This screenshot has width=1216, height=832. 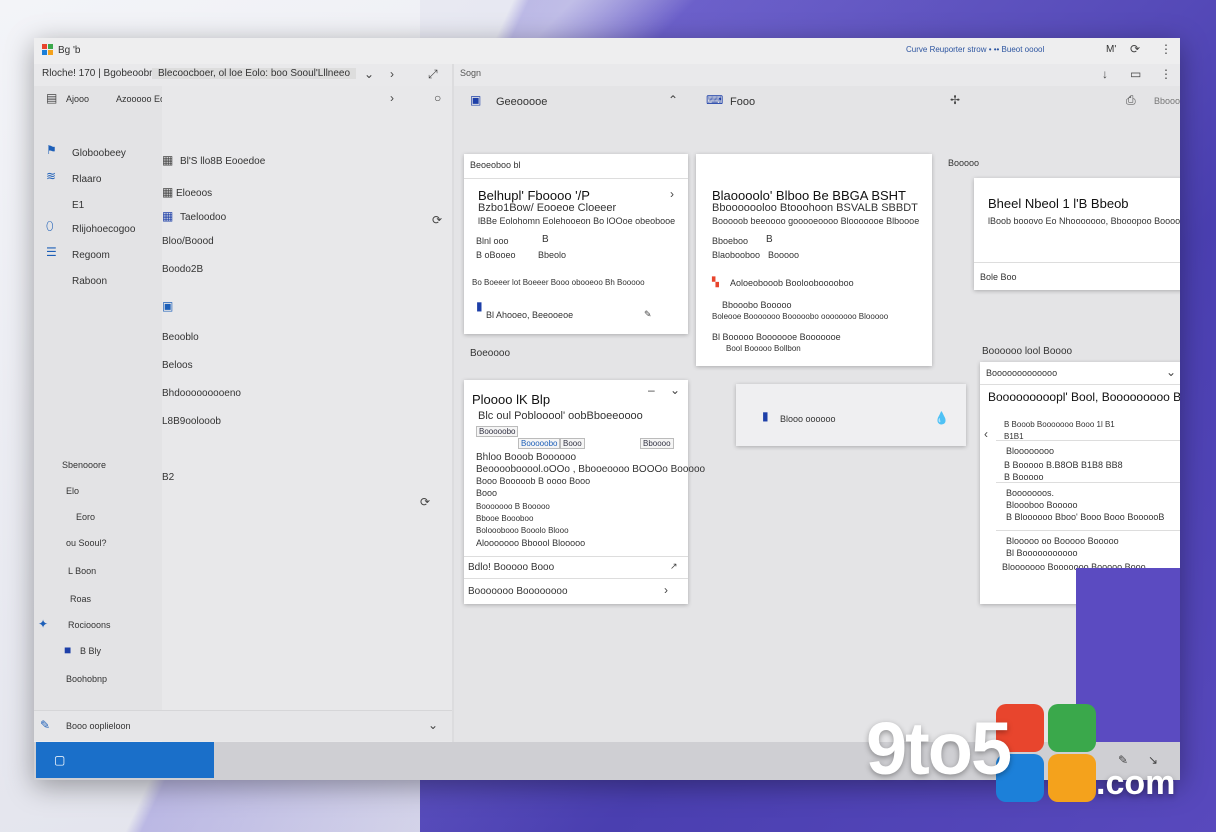 I want to click on card6-line5: B Booooo B.B8OB B1B8 BB8, so click(x=1063, y=465).